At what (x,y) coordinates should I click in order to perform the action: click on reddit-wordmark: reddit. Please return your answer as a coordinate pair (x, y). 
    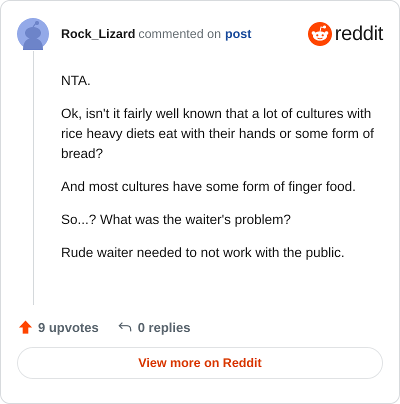
    Looking at the image, I should click on (358, 34).